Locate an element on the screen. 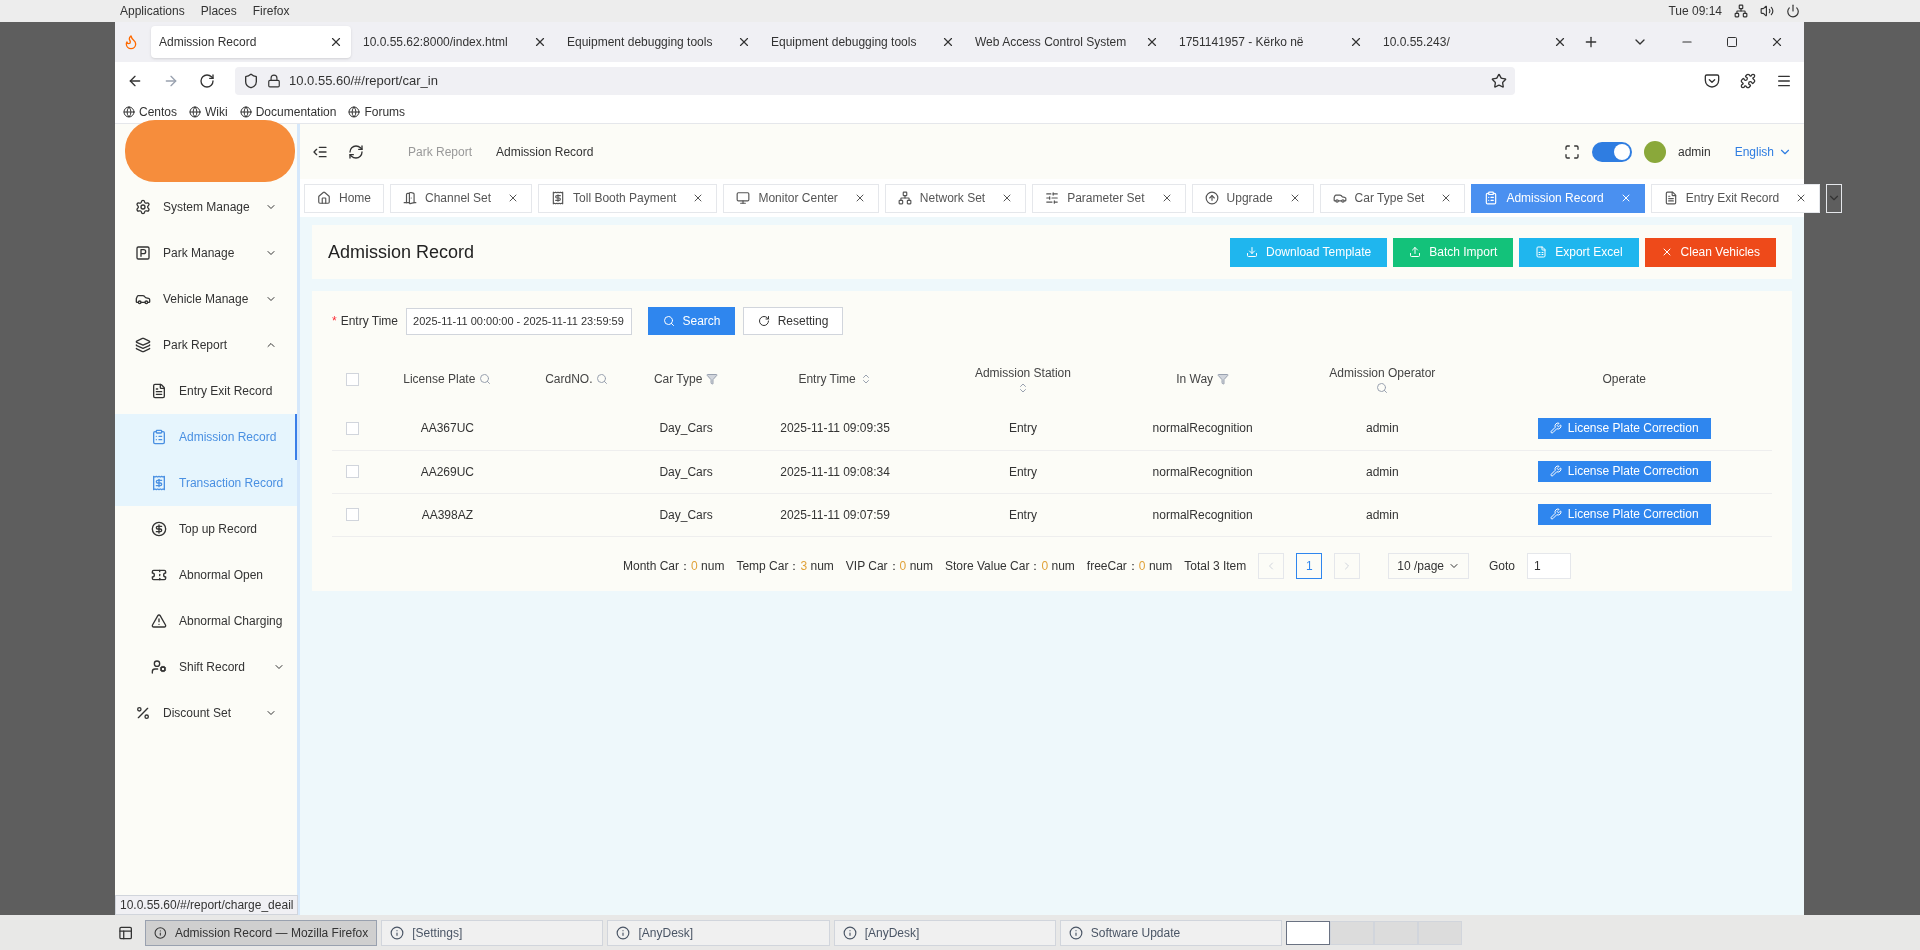  bookmark-link: Wiki is located at coordinates (208, 111).